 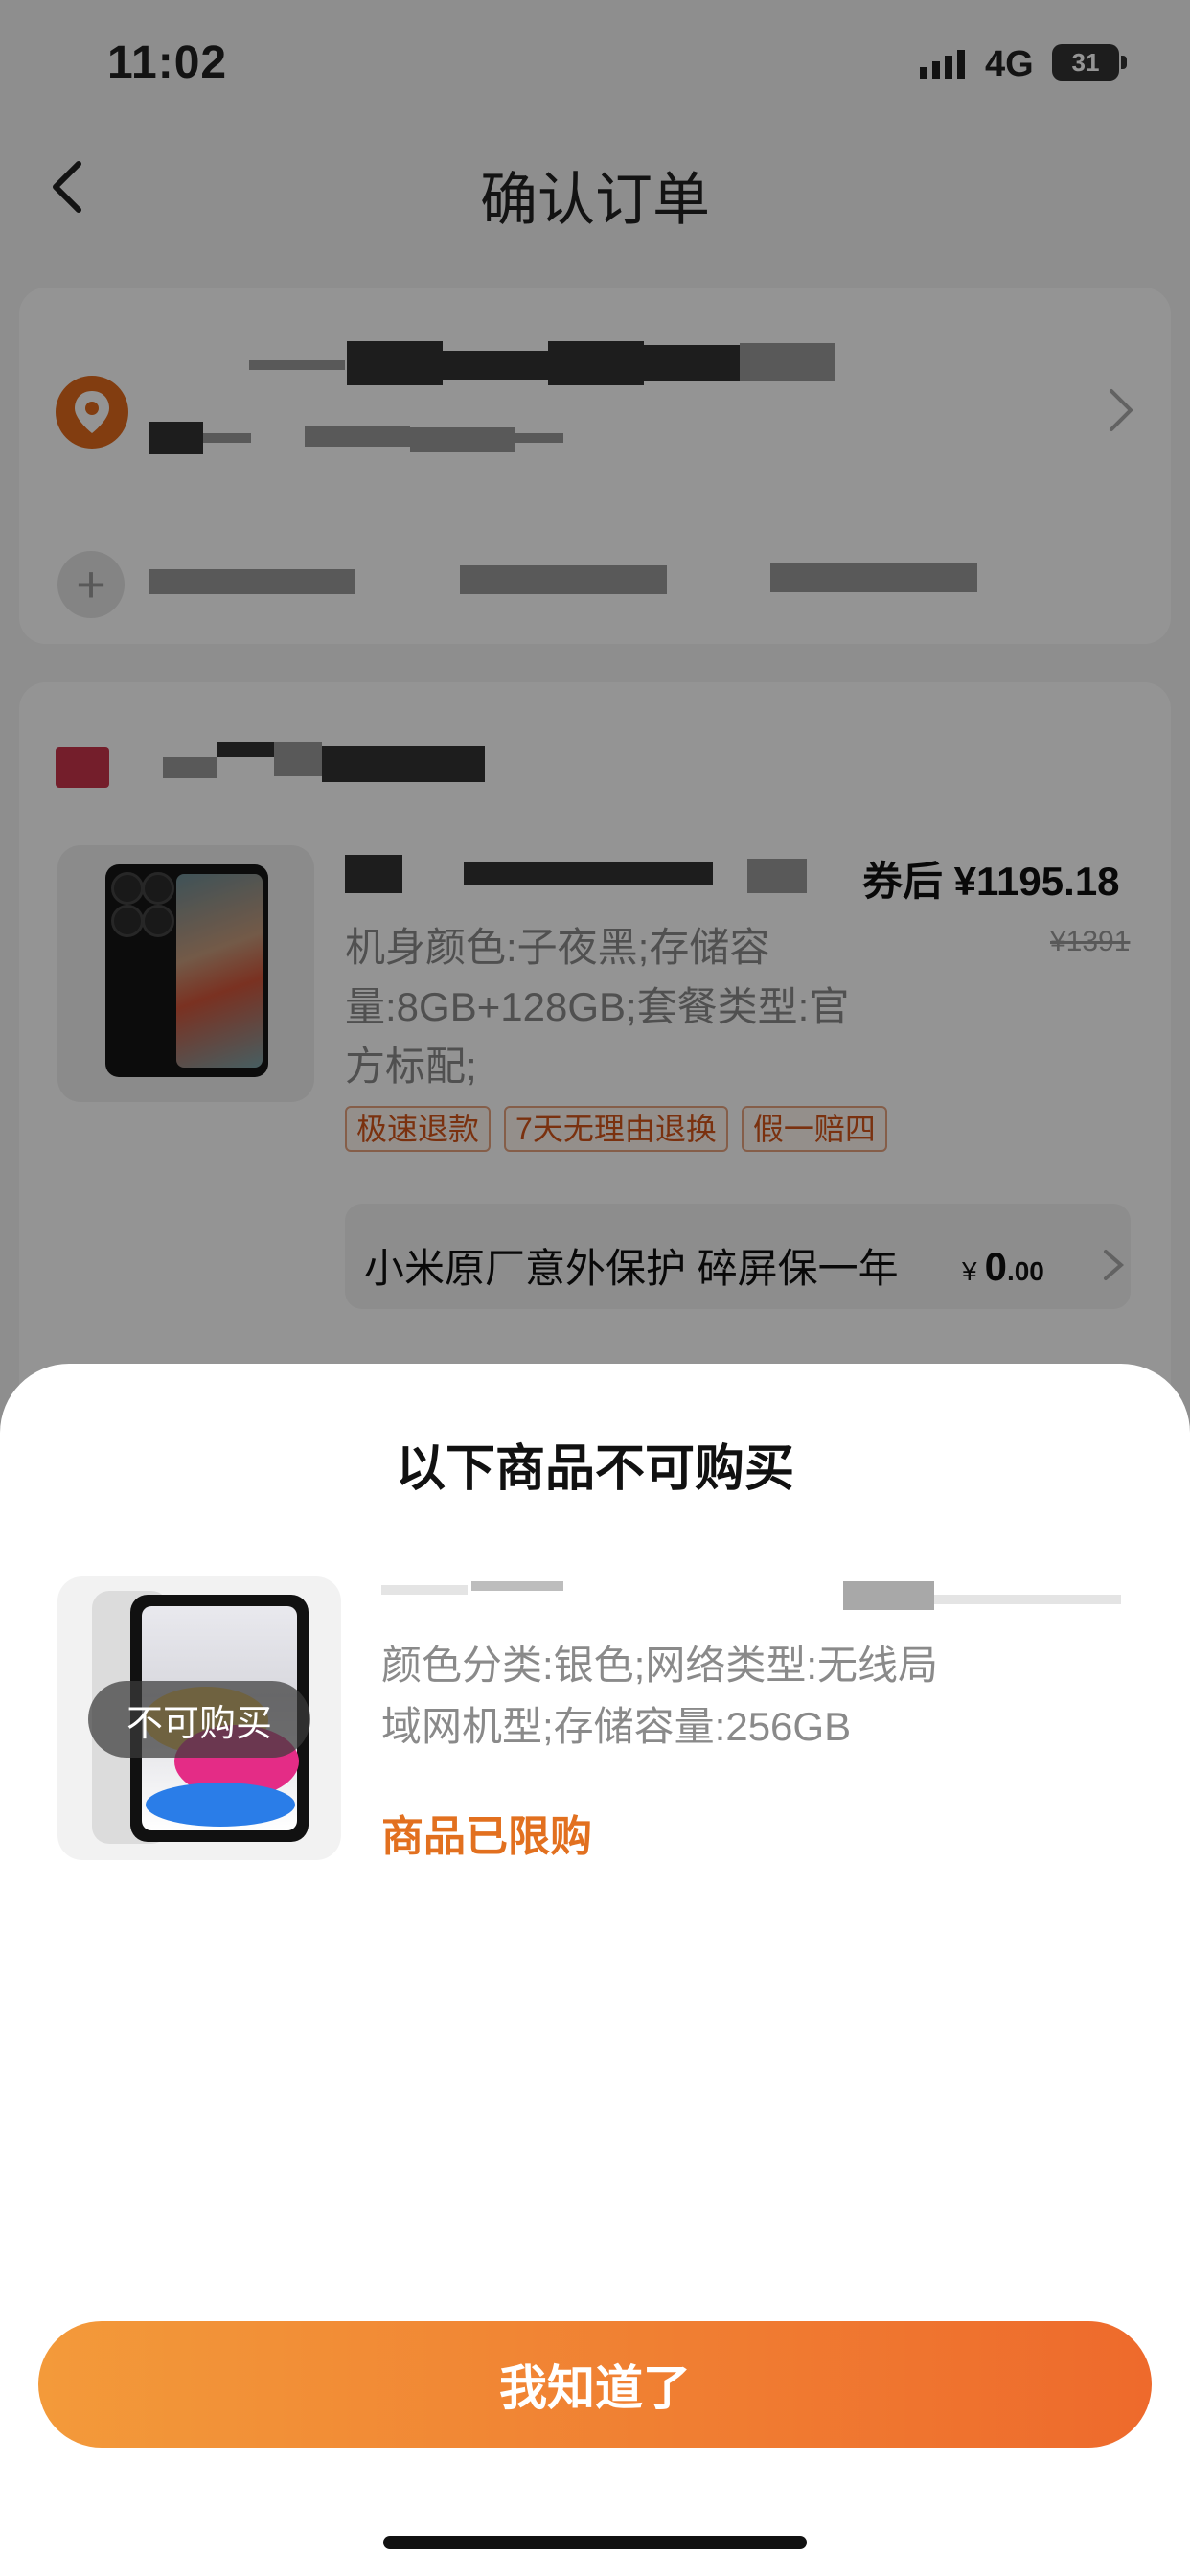 What do you see at coordinates (221, 1805) in the screenshot?
I see `wallpaper-shape` at bounding box center [221, 1805].